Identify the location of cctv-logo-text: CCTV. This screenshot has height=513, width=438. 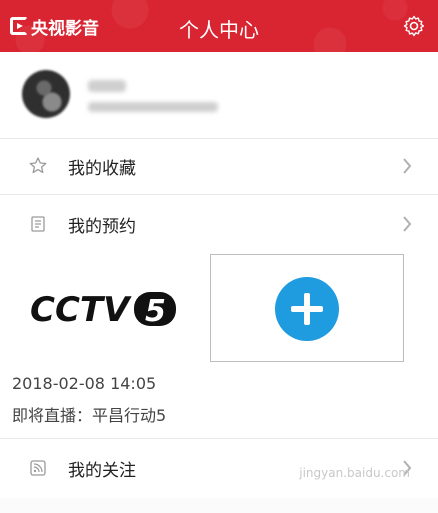
(81, 310).